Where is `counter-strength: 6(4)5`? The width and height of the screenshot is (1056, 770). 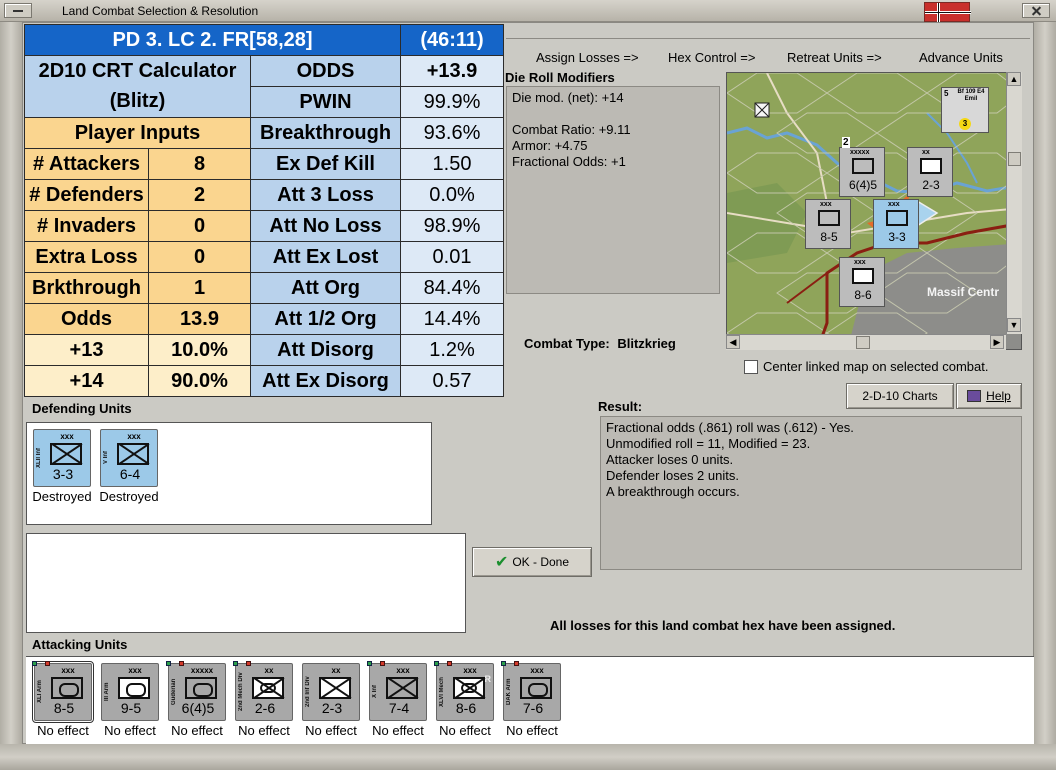
counter-strength: 6(4)5 is located at coordinates (862, 185).